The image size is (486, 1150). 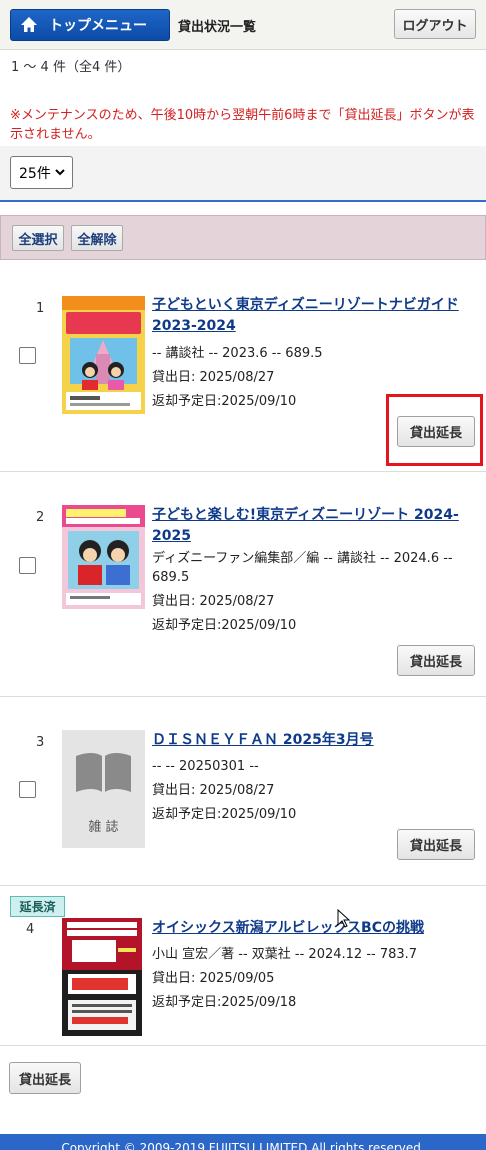 What do you see at coordinates (40, 517) in the screenshot?
I see `item-number: 2` at bounding box center [40, 517].